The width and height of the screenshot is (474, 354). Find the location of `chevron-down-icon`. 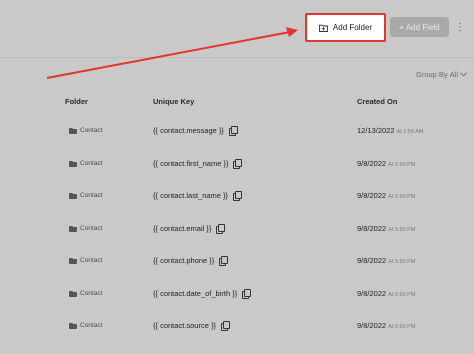

chevron-down-icon is located at coordinates (463, 74).